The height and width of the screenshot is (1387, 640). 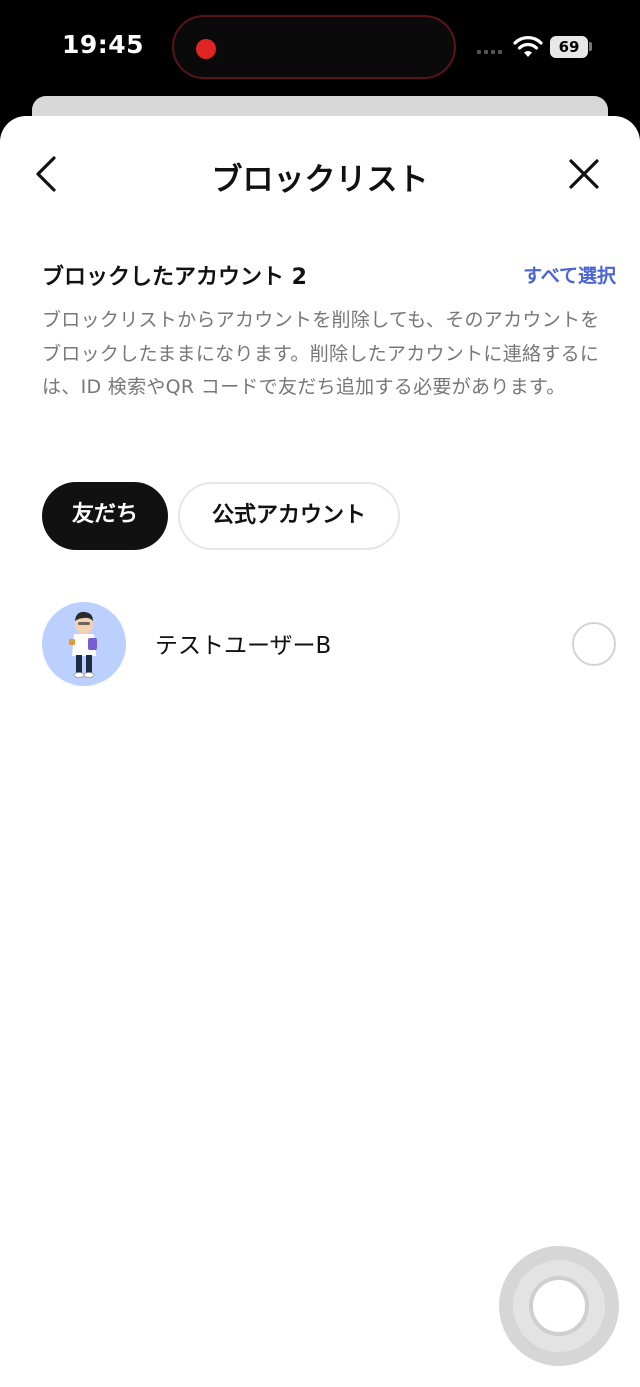 What do you see at coordinates (489, 52) in the screenshot?
I see `cellular-signal-icon` at bounding box center [489, 52].